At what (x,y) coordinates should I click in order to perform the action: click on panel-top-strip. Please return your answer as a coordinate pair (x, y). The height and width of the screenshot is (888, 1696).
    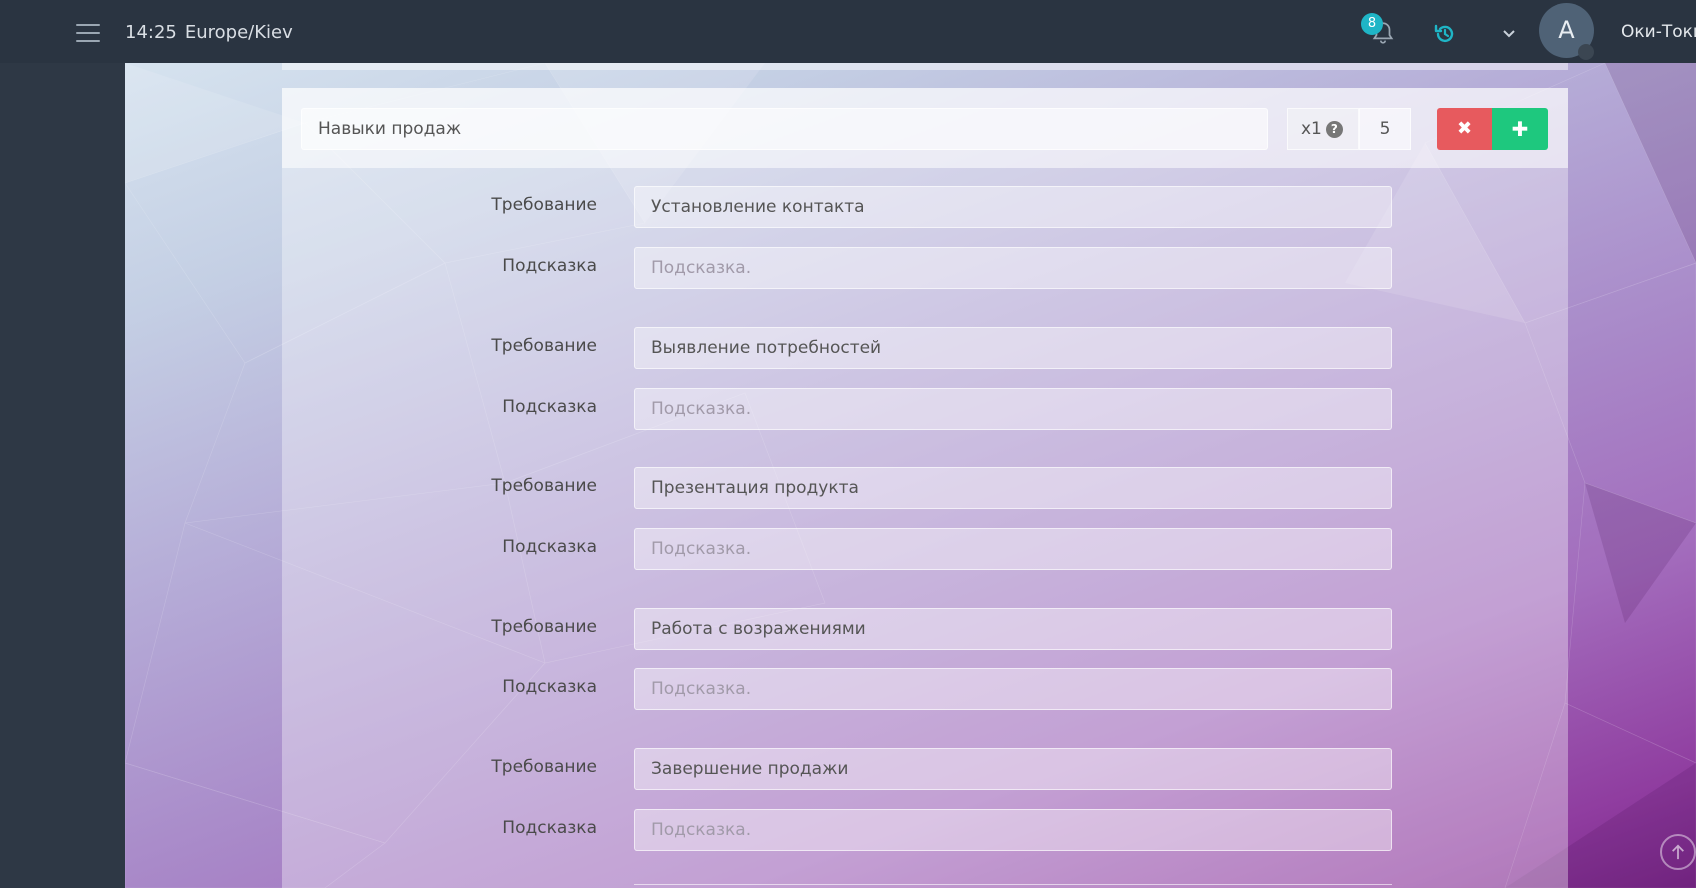
    Looking at the image, I should click on (925, 66).